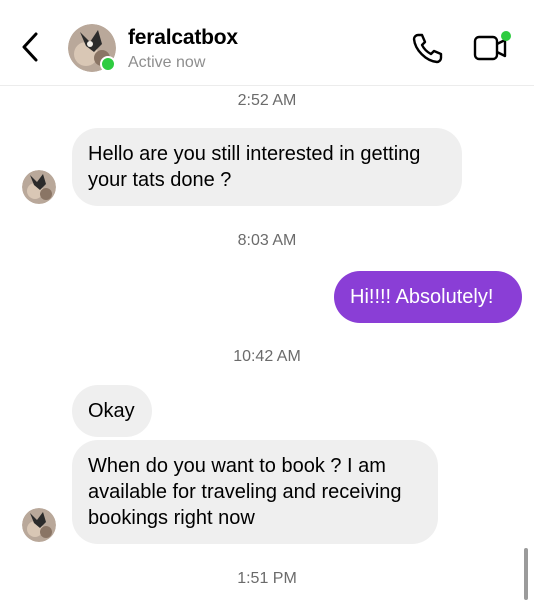 The image size is (534, 600). I want to click on back-button, so click(31, 47).